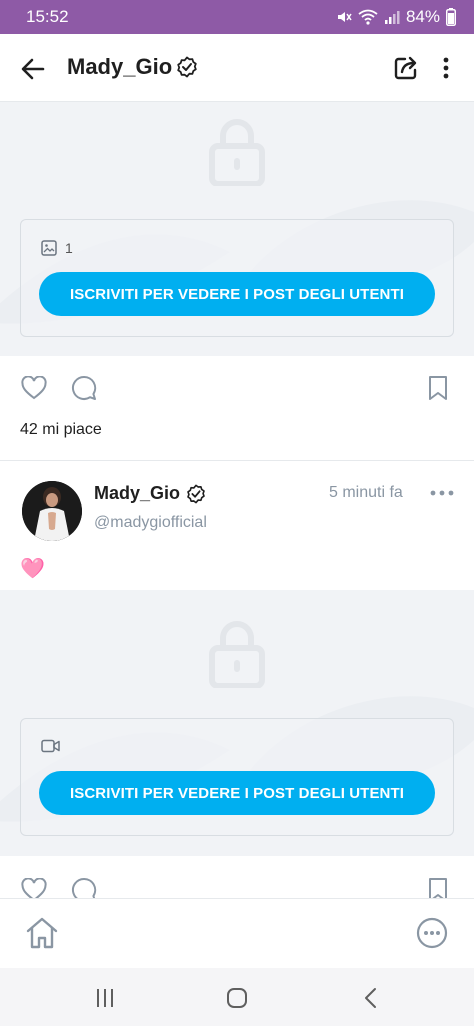 Image resolution: width=474 pixels, height=1026 pixels. I want to click on system-nav-bar, so click(237, 997).